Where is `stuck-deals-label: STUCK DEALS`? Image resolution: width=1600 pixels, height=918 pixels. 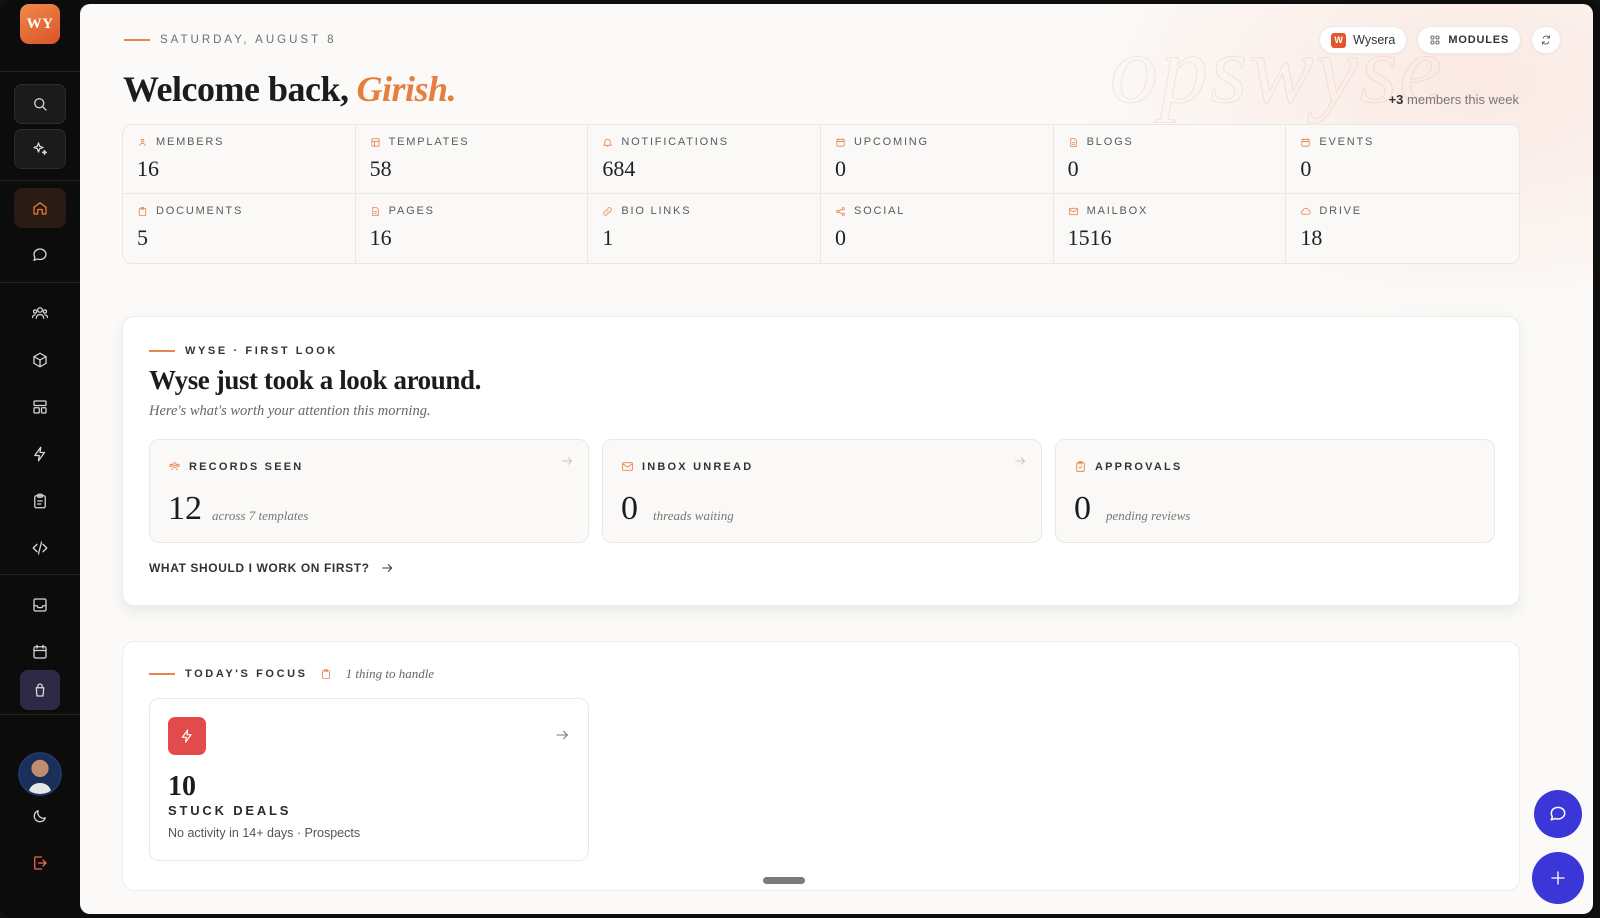
stuck-deals-label: STUCK DEALS is located at coordinates (230, 810).